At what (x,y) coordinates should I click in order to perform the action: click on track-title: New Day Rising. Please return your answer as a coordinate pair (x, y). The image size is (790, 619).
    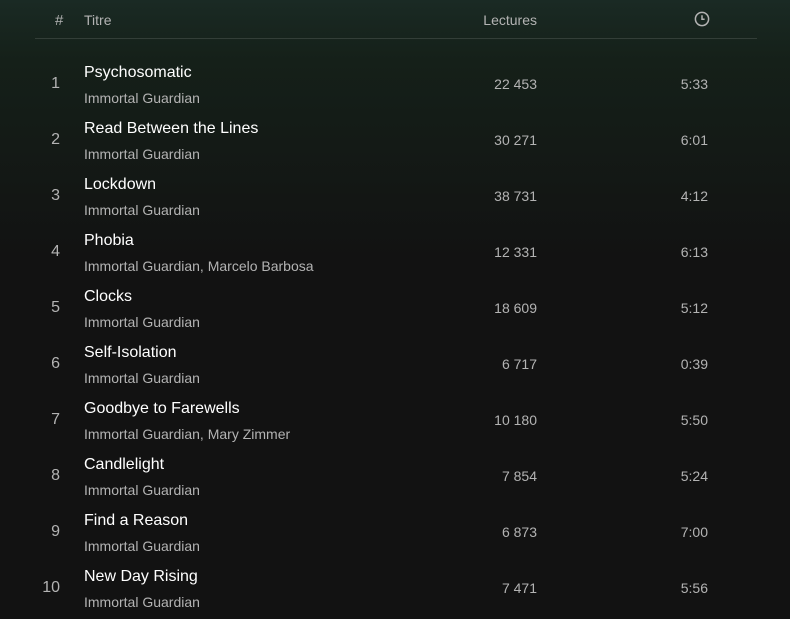
    Looking at the image, I should click on (141, 577).